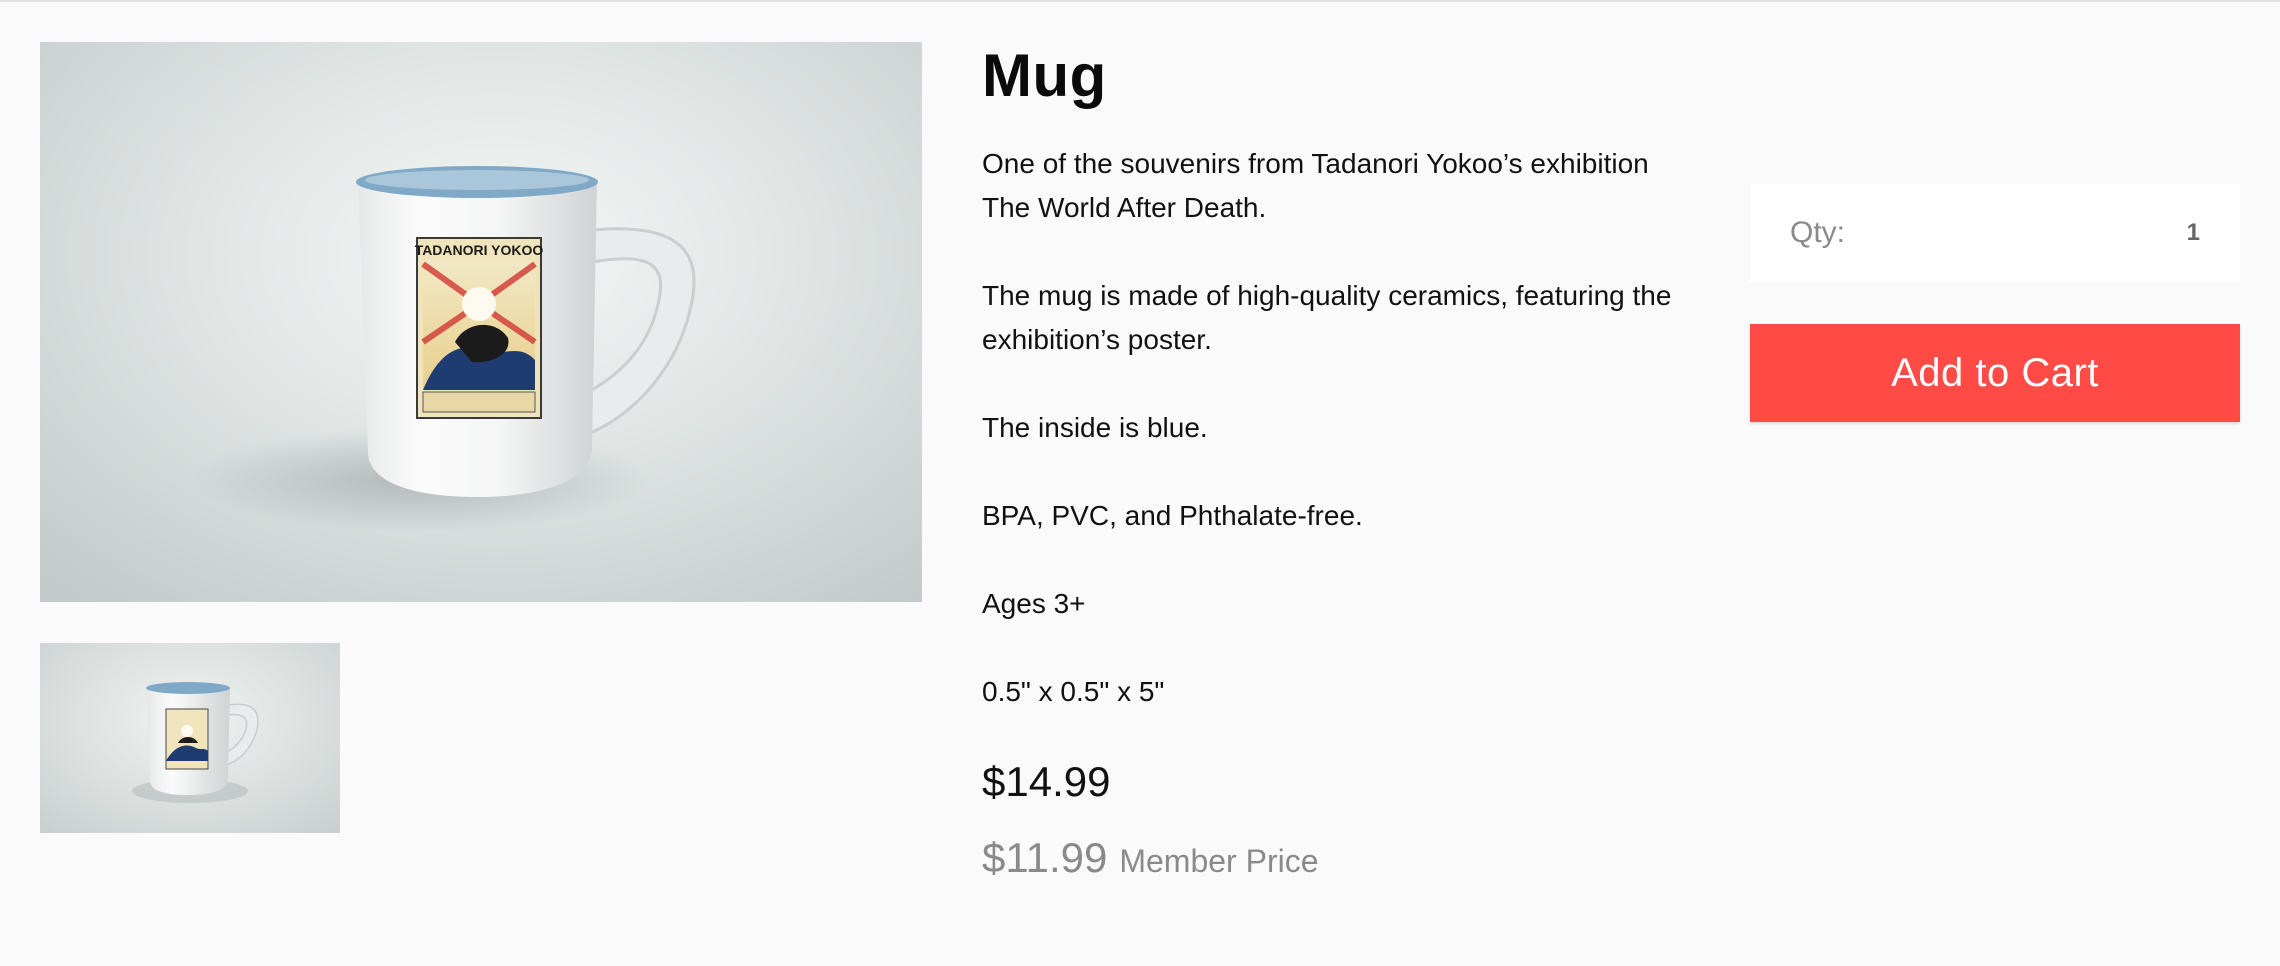 The width and height of the screenshot is (2280, 966). I want to click on product-thumbnail, so click(190, 738).